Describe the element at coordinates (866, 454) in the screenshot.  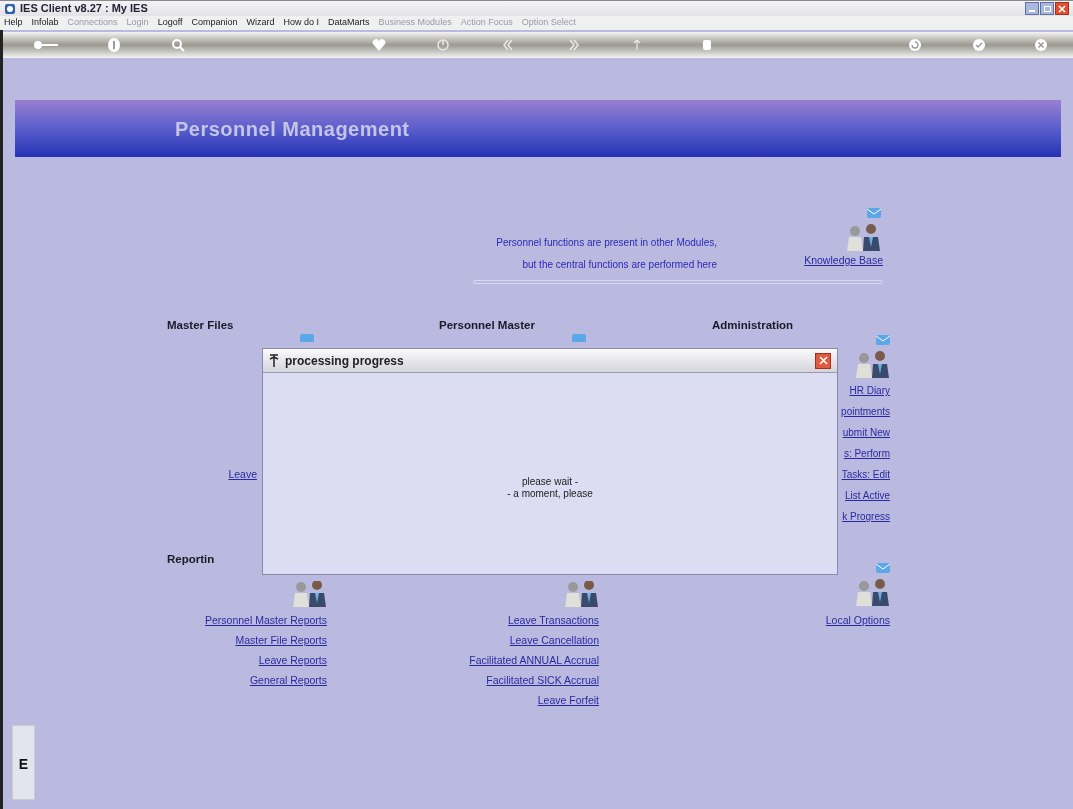
I see `menu-link: s: Perform` at that location.